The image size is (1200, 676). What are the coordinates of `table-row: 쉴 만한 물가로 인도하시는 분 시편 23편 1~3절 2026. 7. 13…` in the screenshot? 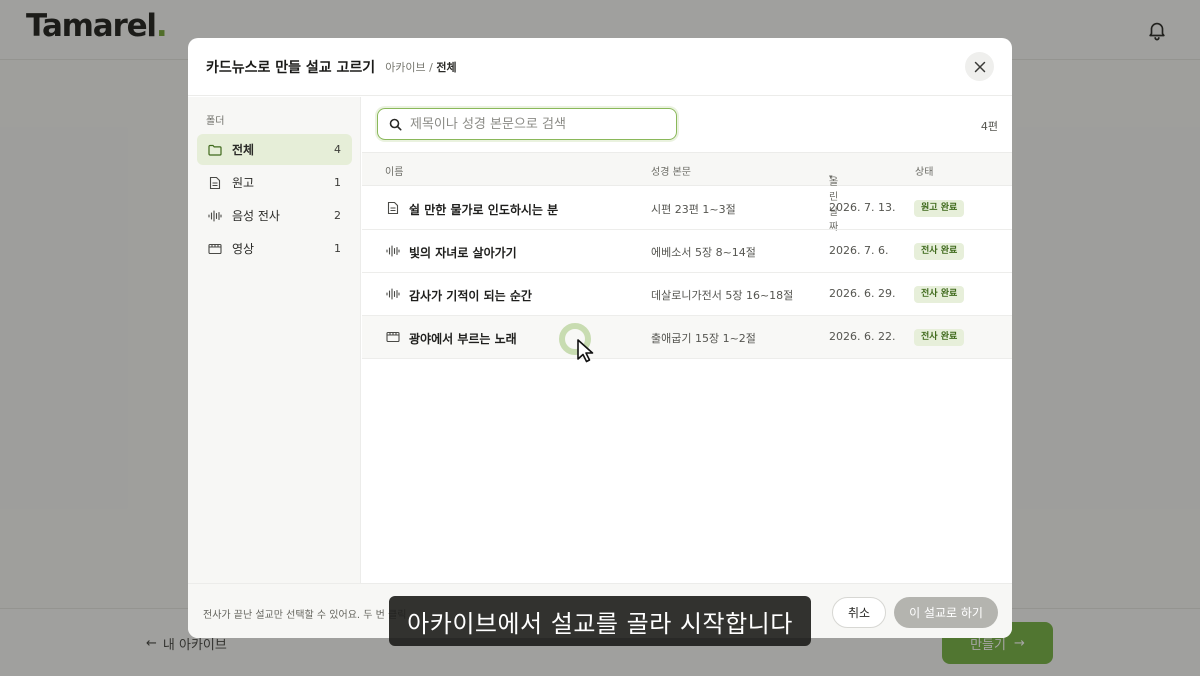 It's located at (687, 208).